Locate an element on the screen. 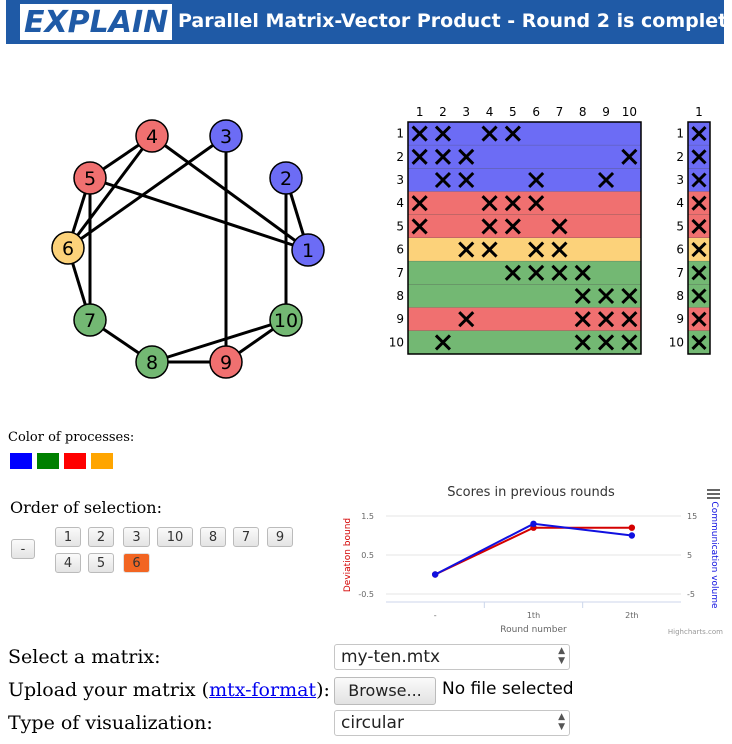 The height and width of the screenshot is (744, 732). chart-y-left-tick: 1.5 is located at coordinates (367, 516).